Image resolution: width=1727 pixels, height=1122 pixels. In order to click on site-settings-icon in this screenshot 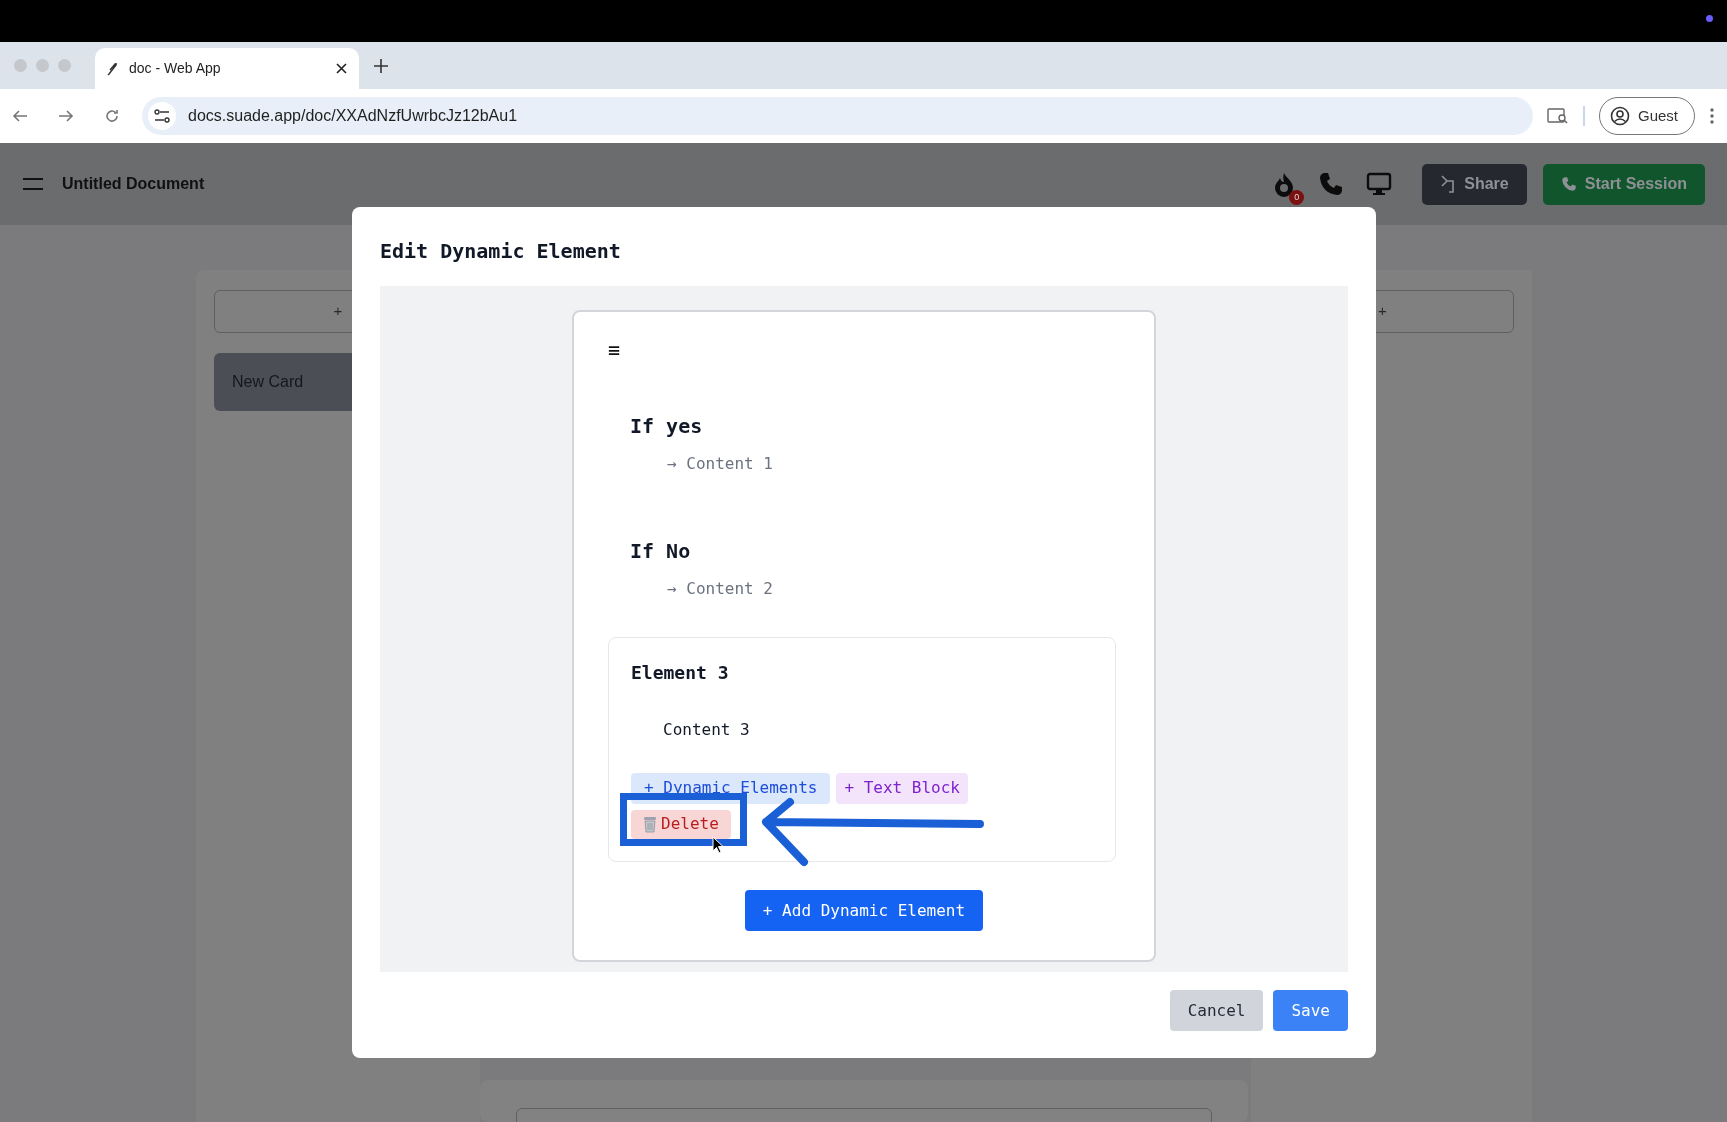, I will do `click(162, 116)`.